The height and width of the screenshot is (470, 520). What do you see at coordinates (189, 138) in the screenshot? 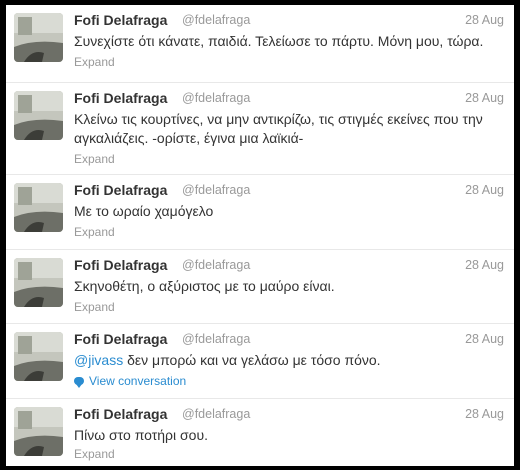
I see `tweet-text-line: αγκαλιάζεις. -ορίστε, έγινα μια λαϊκιά-` at bounding box center [189, 138].